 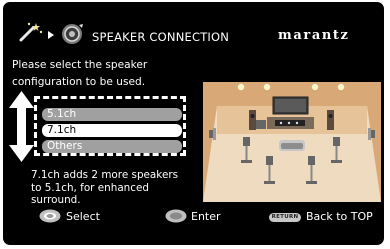 I want to click on up-down-arrow-icon, so click(x=21, y=126).